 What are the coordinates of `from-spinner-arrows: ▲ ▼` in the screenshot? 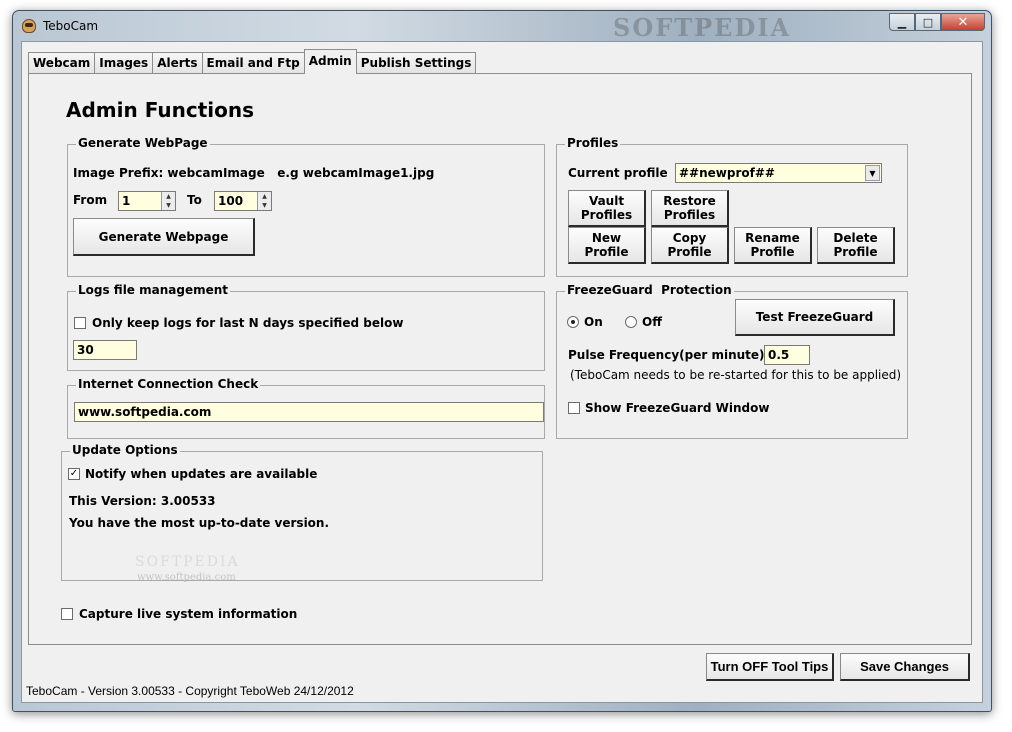 It's located at (168, 201).